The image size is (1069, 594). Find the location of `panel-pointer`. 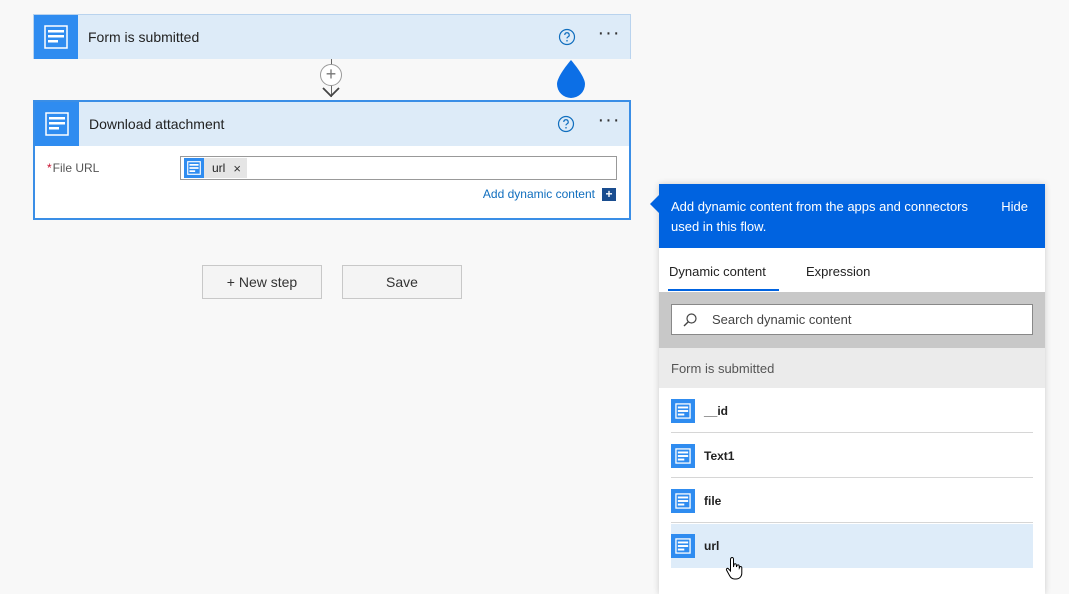

panel-pointer is located at coordinates (655, 204).